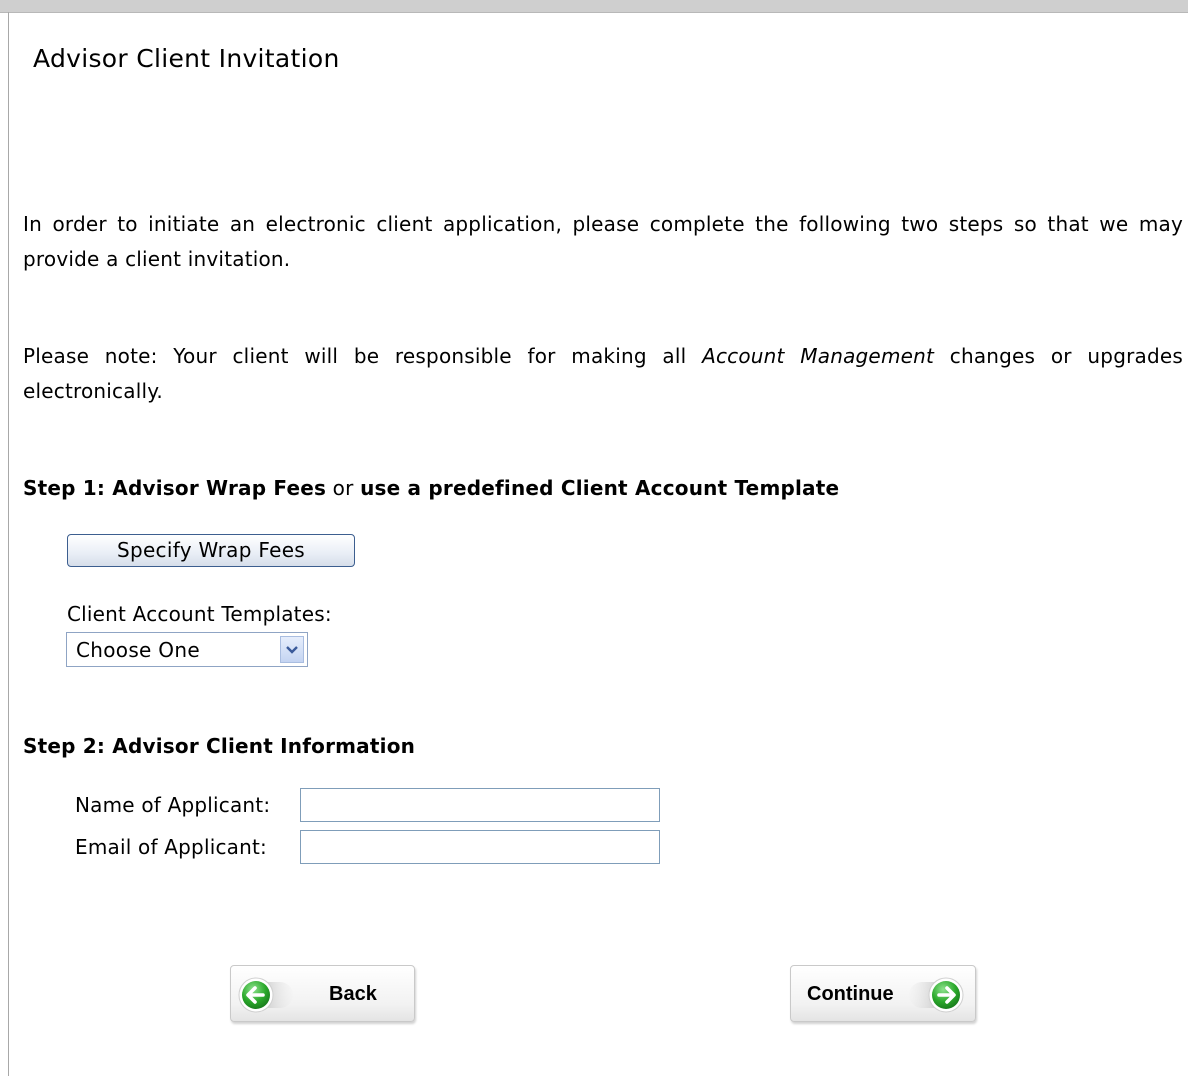  What do you see at coordinates (818, 356) in the screenshot?
I see `note-emphasis: Account Management` at bounding box center [818, 356].